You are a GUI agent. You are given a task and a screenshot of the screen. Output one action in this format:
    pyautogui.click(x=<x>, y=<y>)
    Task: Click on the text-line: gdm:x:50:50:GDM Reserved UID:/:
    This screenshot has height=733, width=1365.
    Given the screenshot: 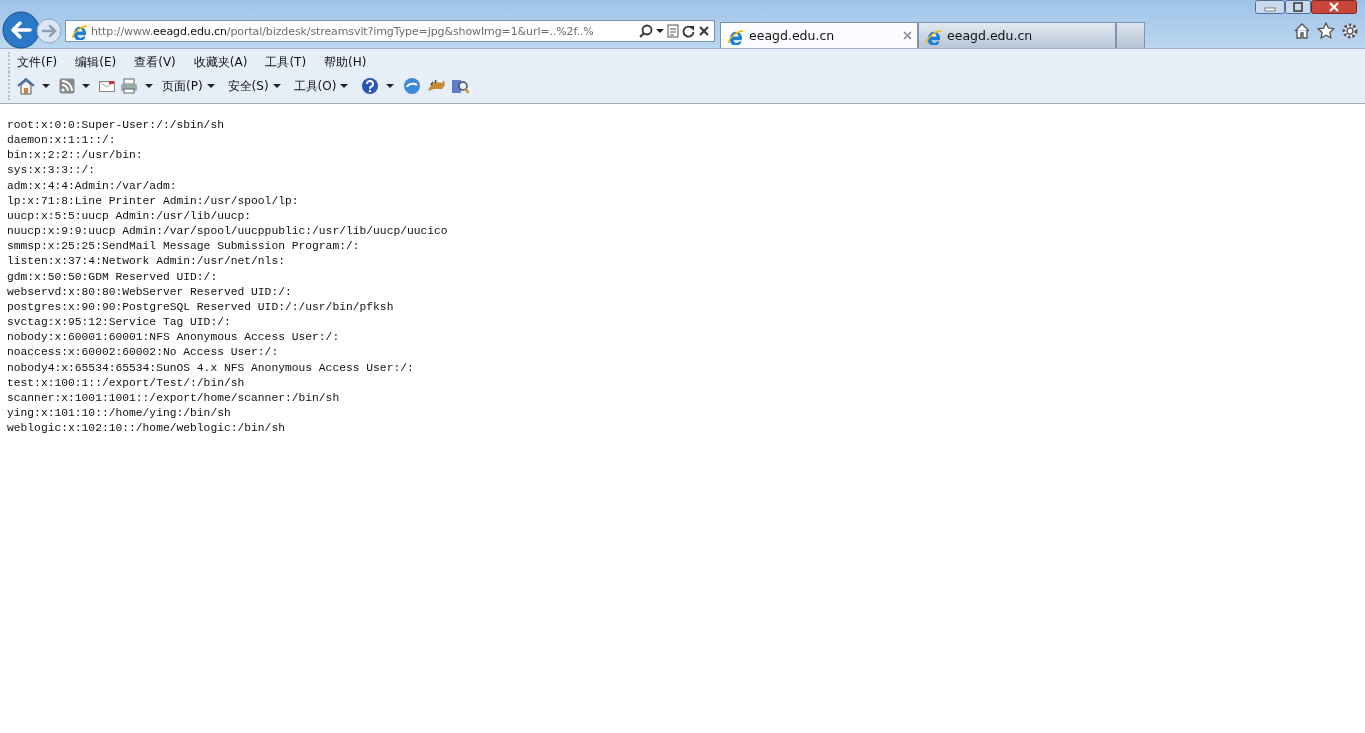 What is the action you would take?
    pyautogui.click(x=113, y=277)
    